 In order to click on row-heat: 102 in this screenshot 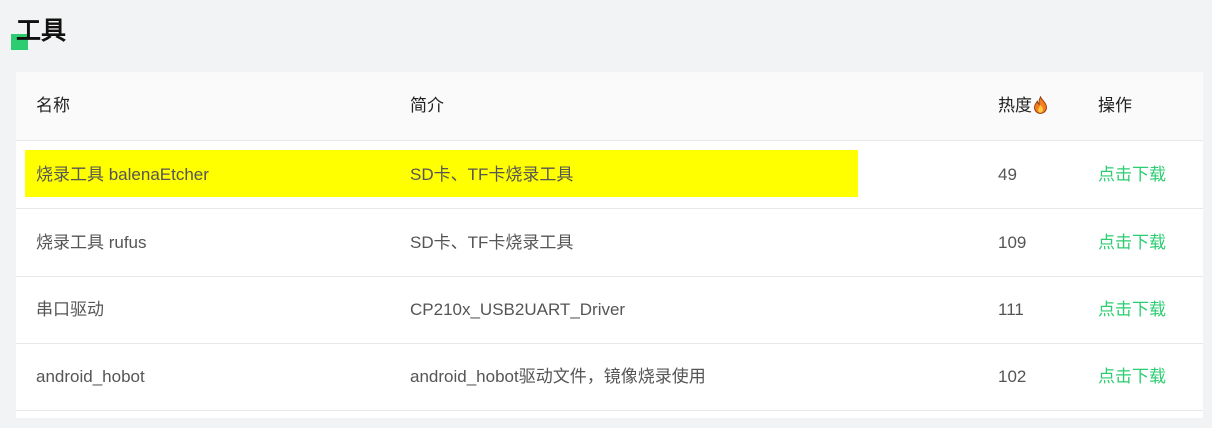, I will do `click(1012, 376)`.